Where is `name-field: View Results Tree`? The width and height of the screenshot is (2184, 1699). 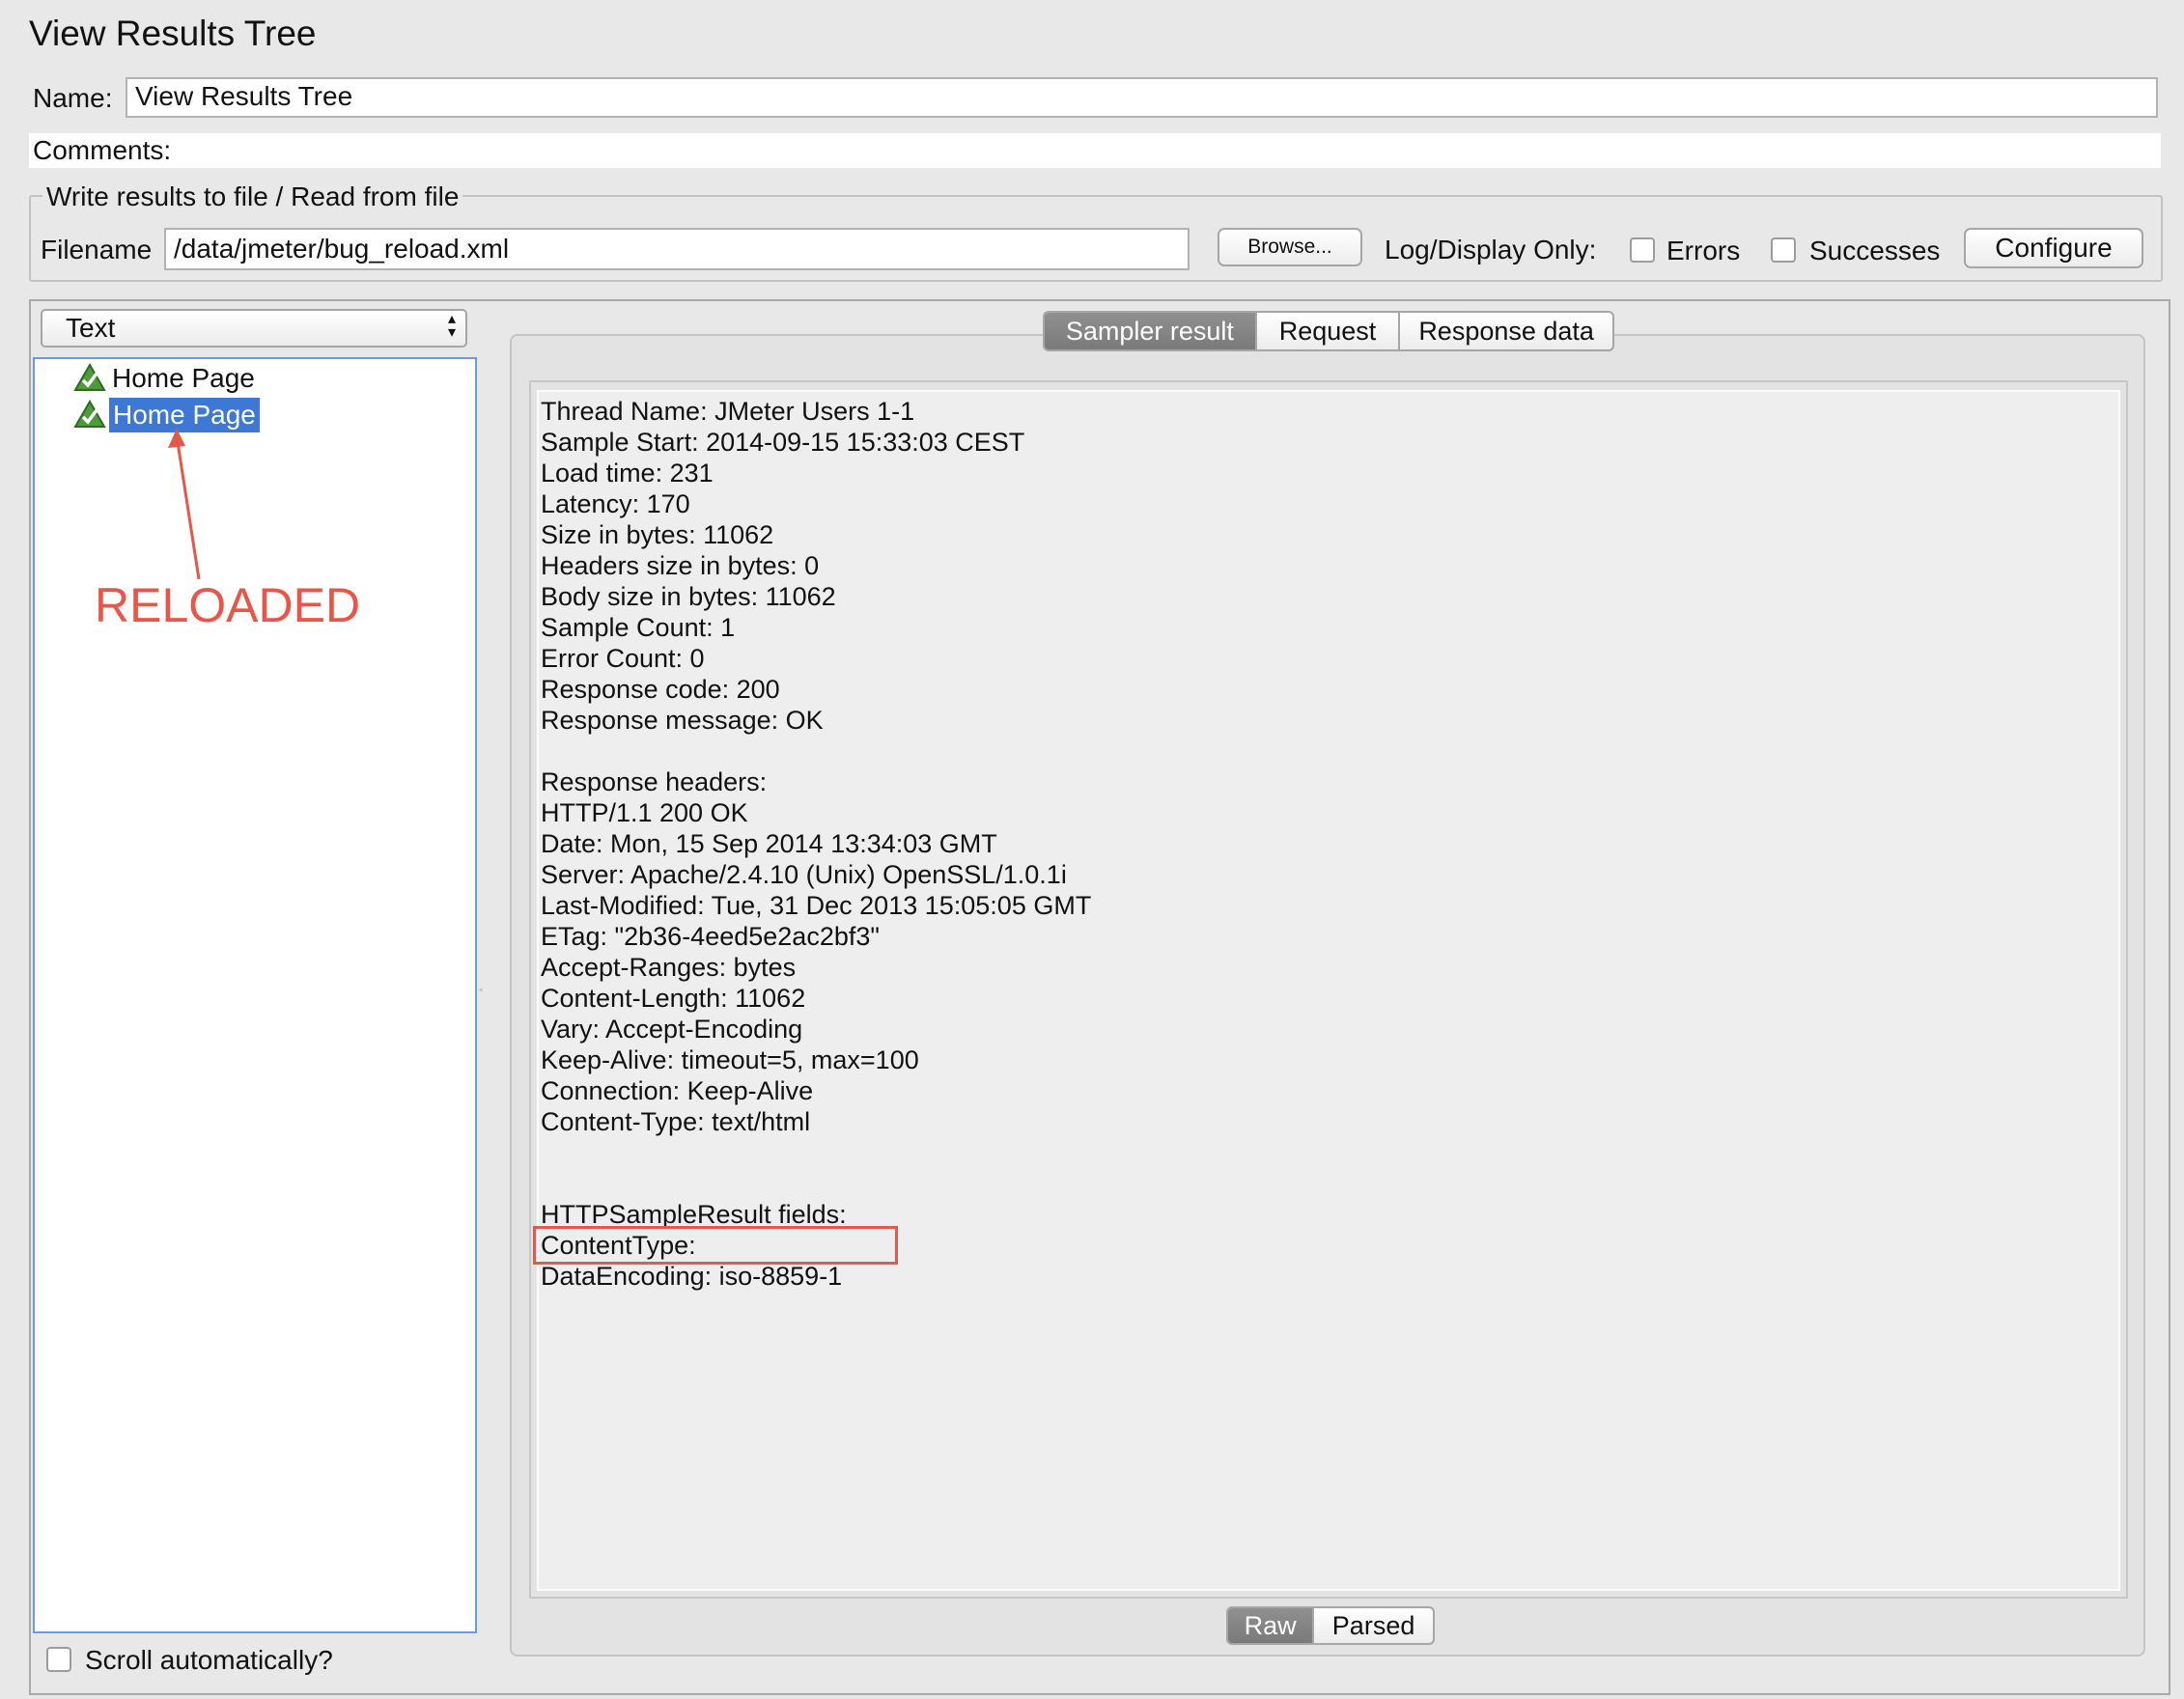
name-field: View Results Tree is located at coordinates (1142, 98).